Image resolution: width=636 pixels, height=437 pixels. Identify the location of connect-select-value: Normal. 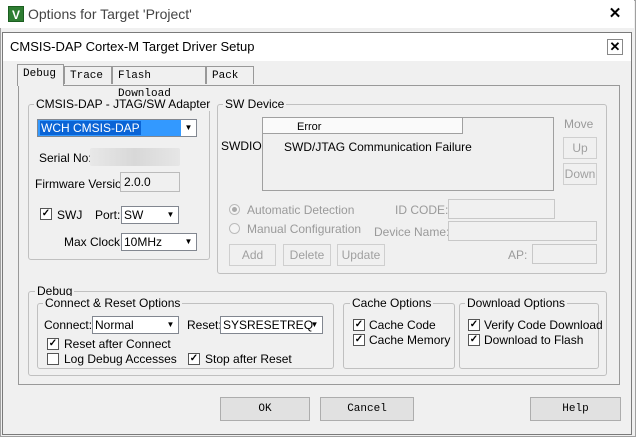
(114, 325).